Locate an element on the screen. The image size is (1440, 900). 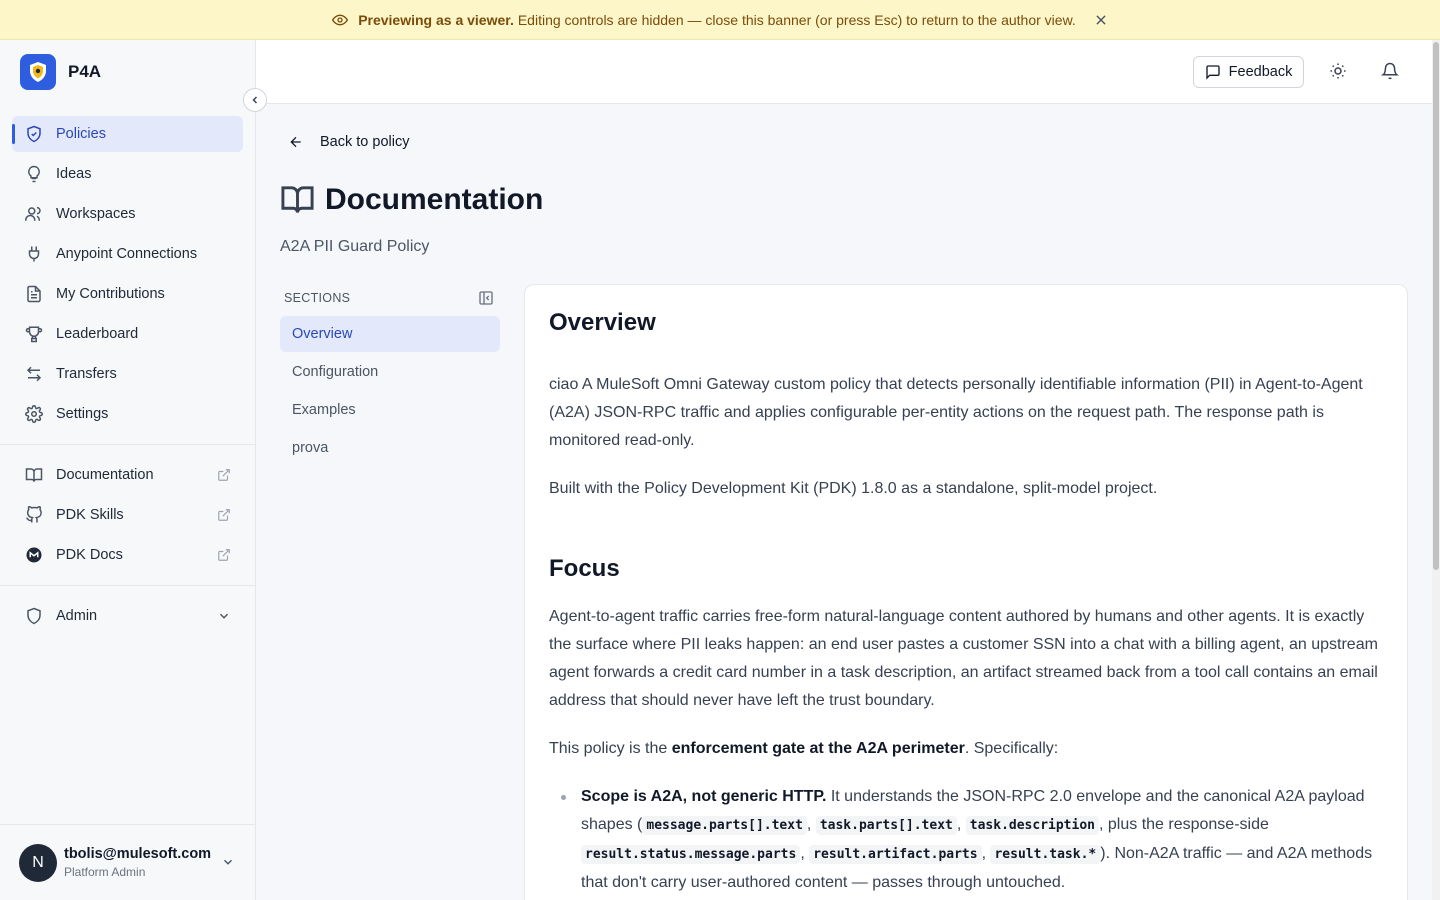
link-documentation: Documentation is located at coordinates (127, 475).